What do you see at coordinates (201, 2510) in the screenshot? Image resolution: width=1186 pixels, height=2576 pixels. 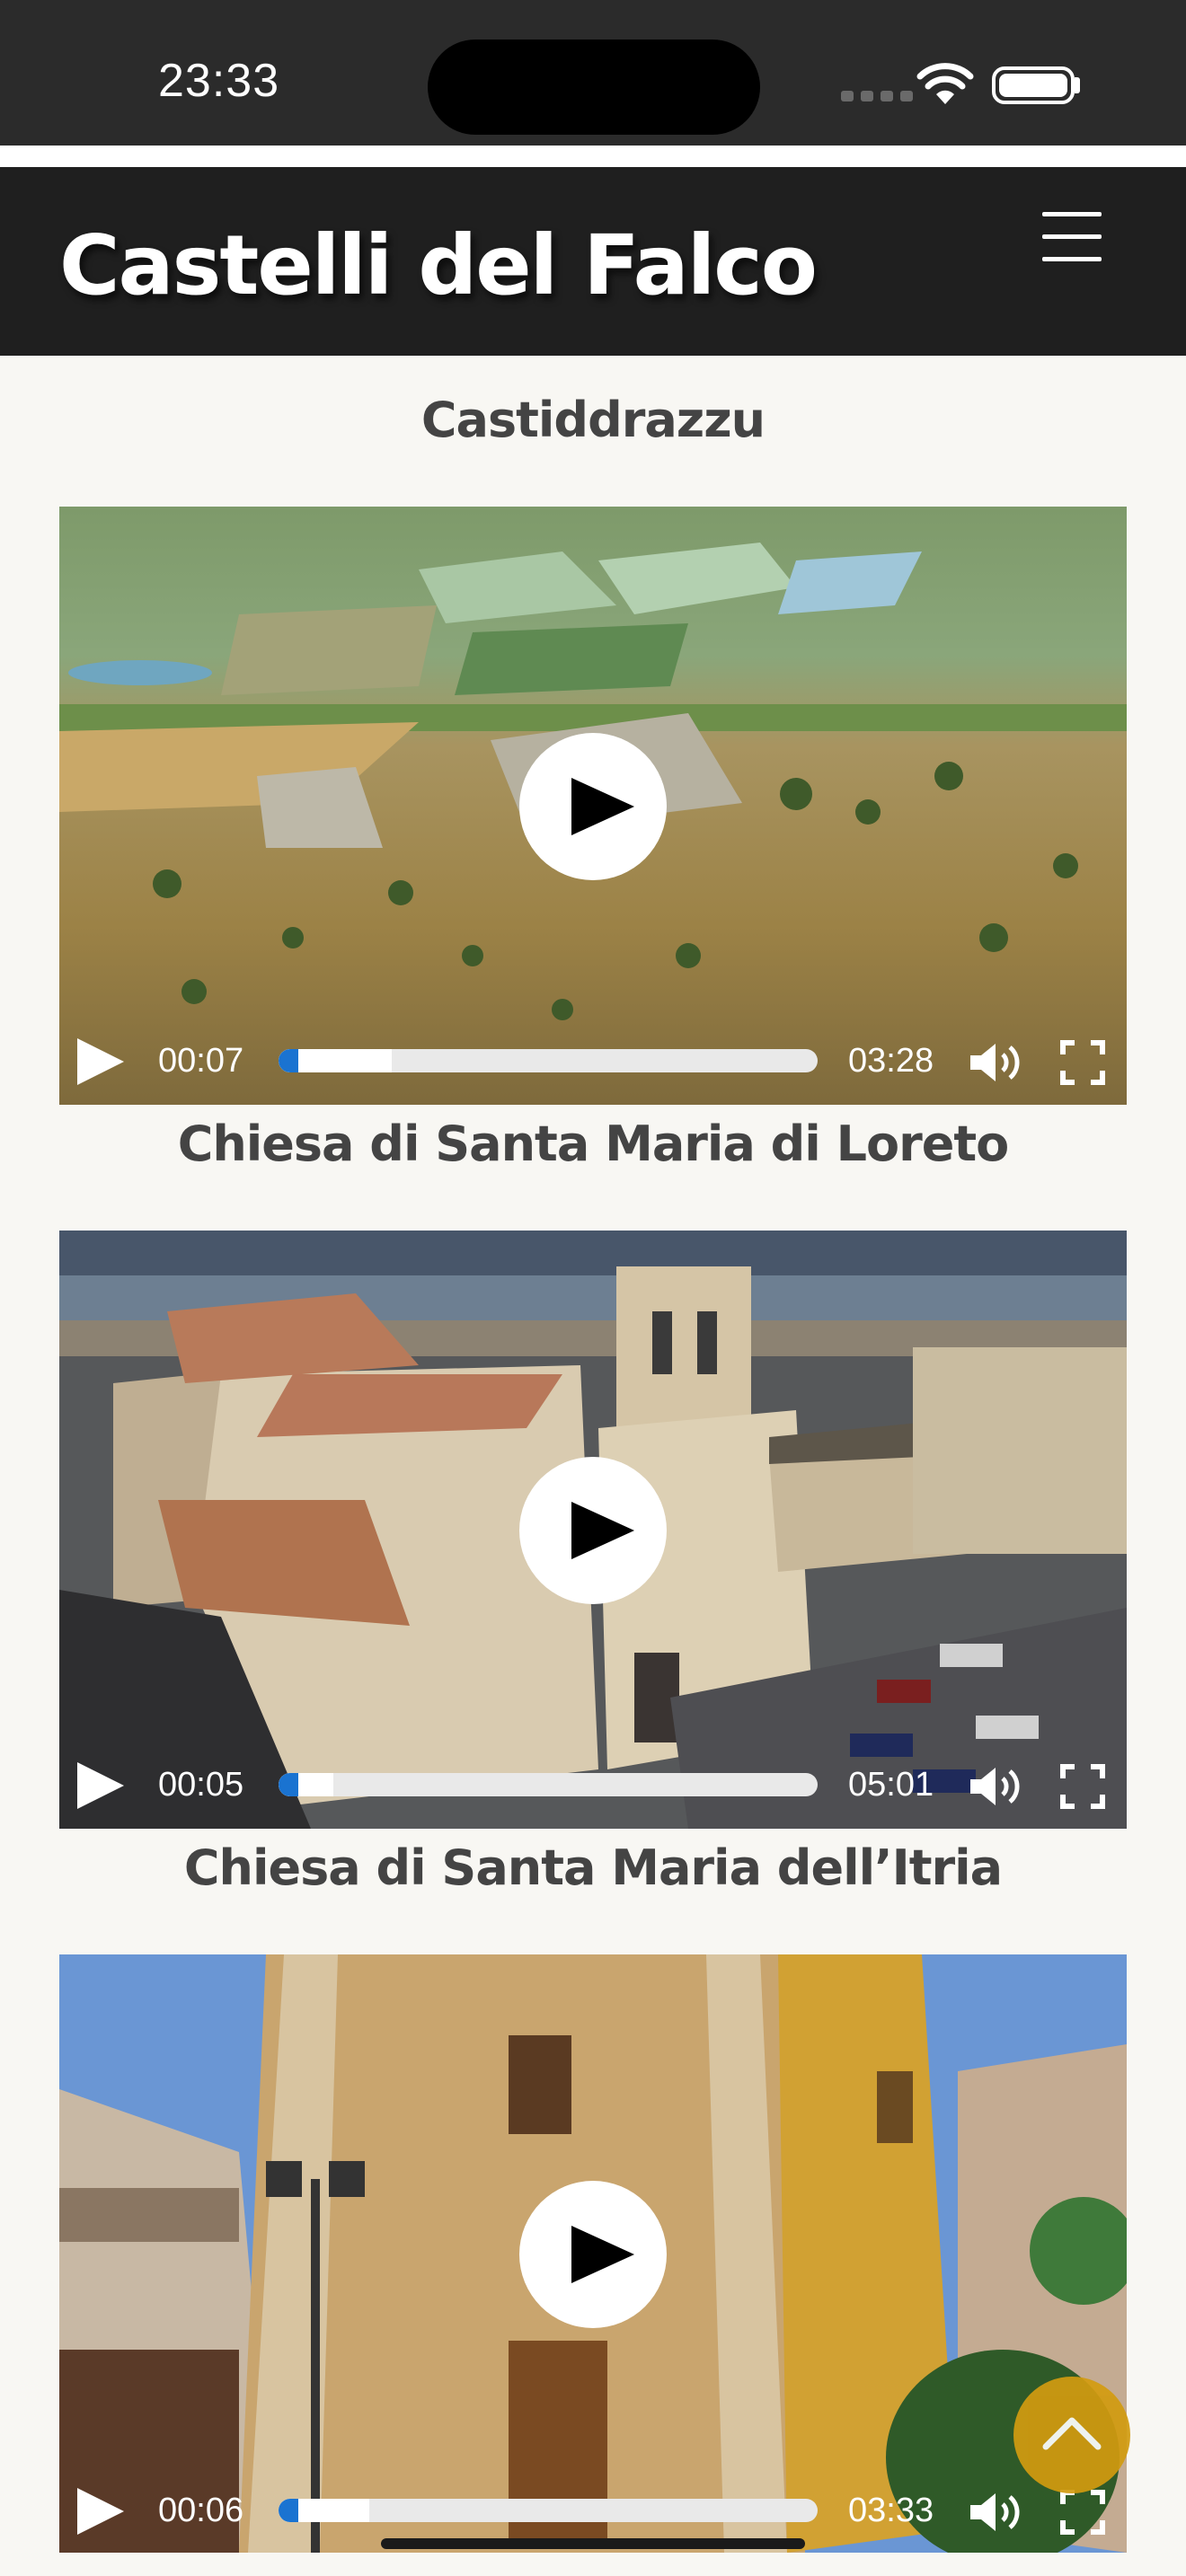 I see `video-current-time: 00:06` at bounding box center [201, 2510].